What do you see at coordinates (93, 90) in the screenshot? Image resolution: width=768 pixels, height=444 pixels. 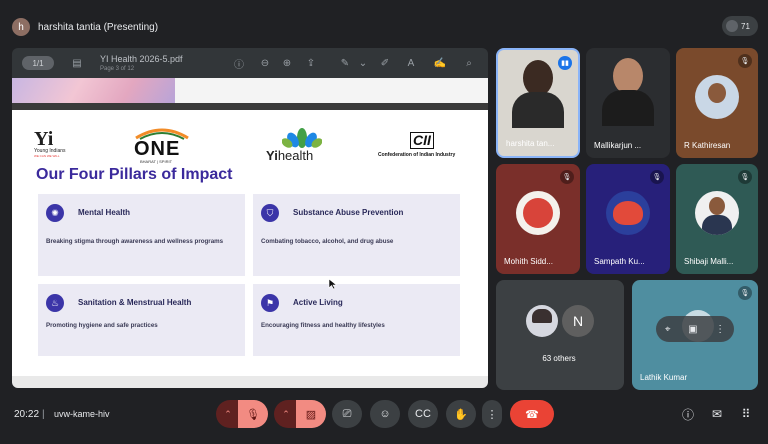 I see `previous-page-art` at bounding box center [93, 90].